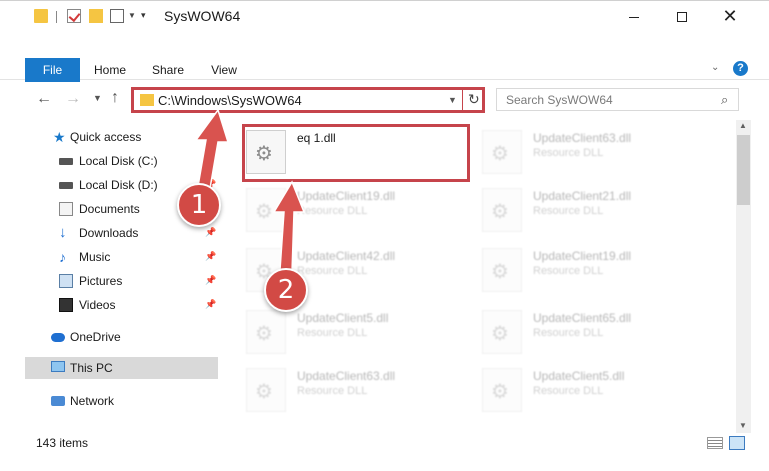  Describe the element at coordinates (250, 190) in the screenshot. I see `annotation-arrows` at that location.